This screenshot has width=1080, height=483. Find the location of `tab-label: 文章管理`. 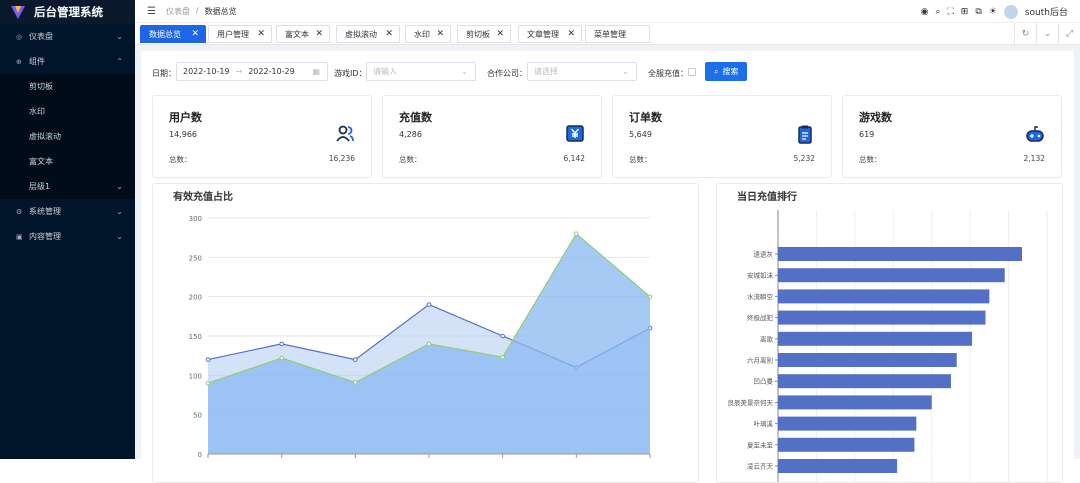

tab-label: 文章管理 is located at coordinates (543, 34).